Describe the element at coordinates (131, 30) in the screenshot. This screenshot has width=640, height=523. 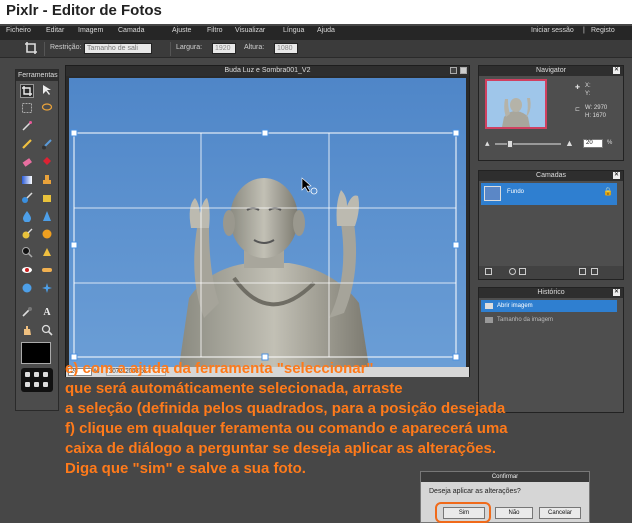
I see `menu-camada: Camada` at that location.